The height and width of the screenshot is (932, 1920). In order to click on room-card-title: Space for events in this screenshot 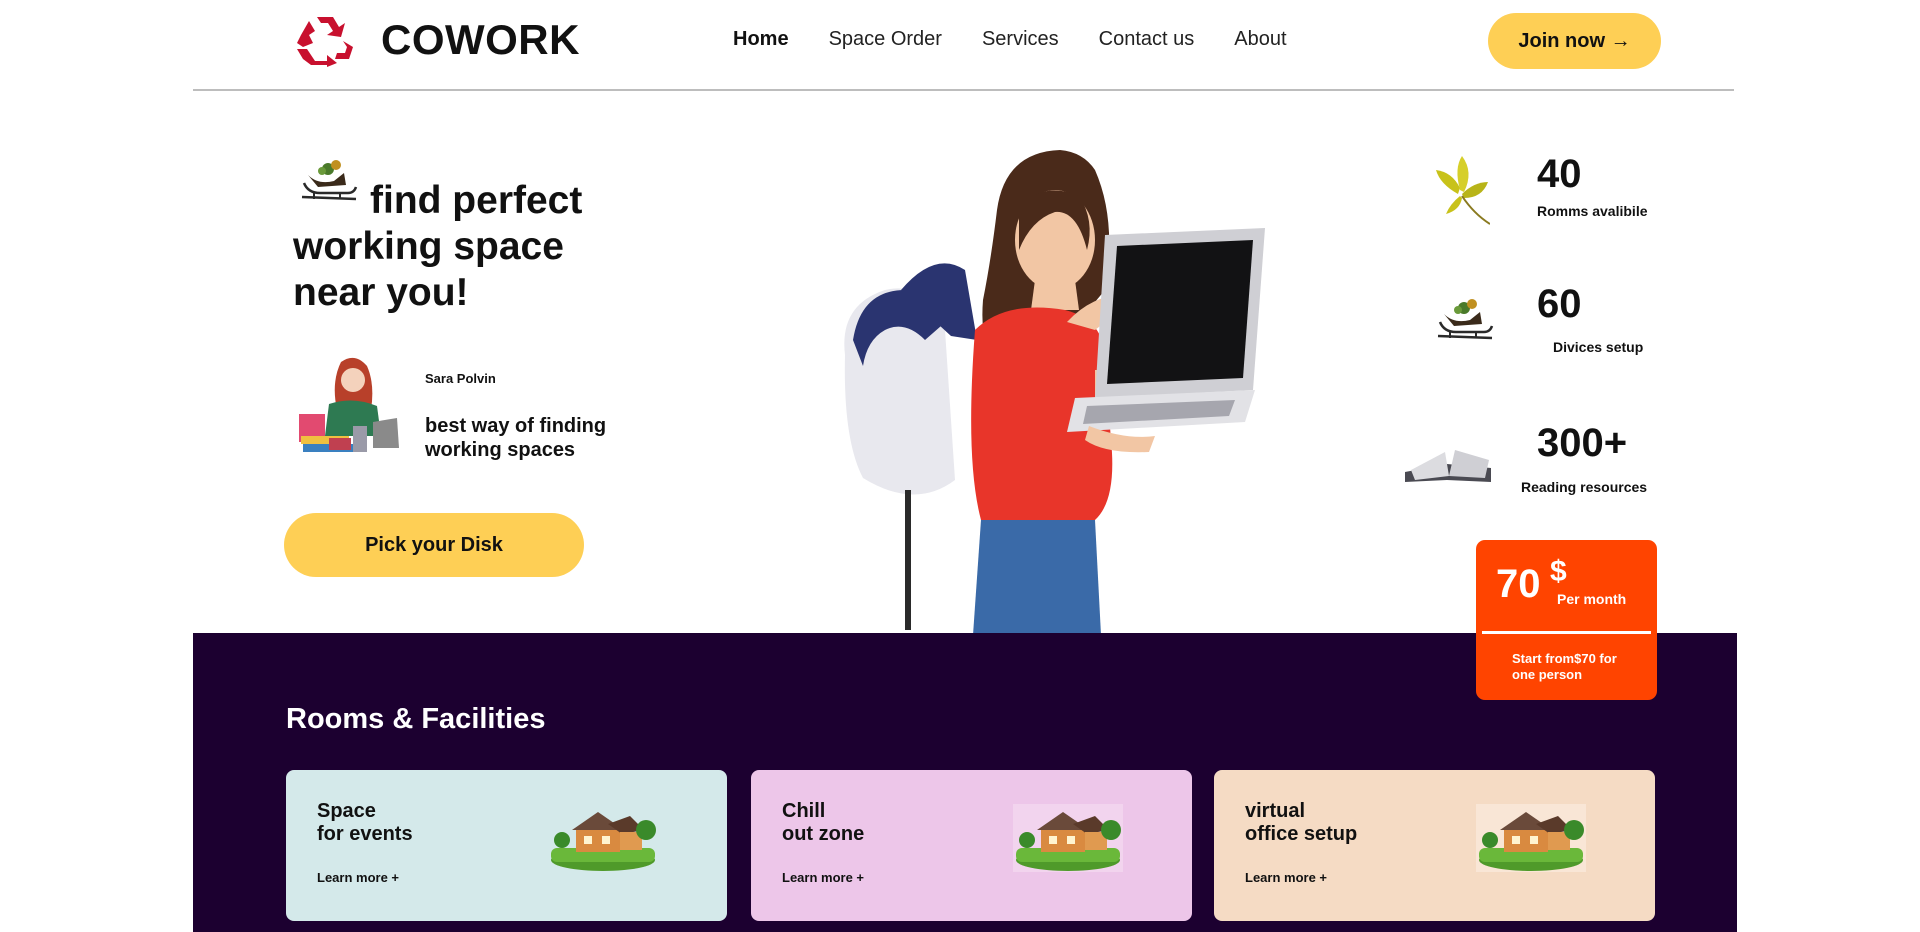, I will do `click(365, 822)`.